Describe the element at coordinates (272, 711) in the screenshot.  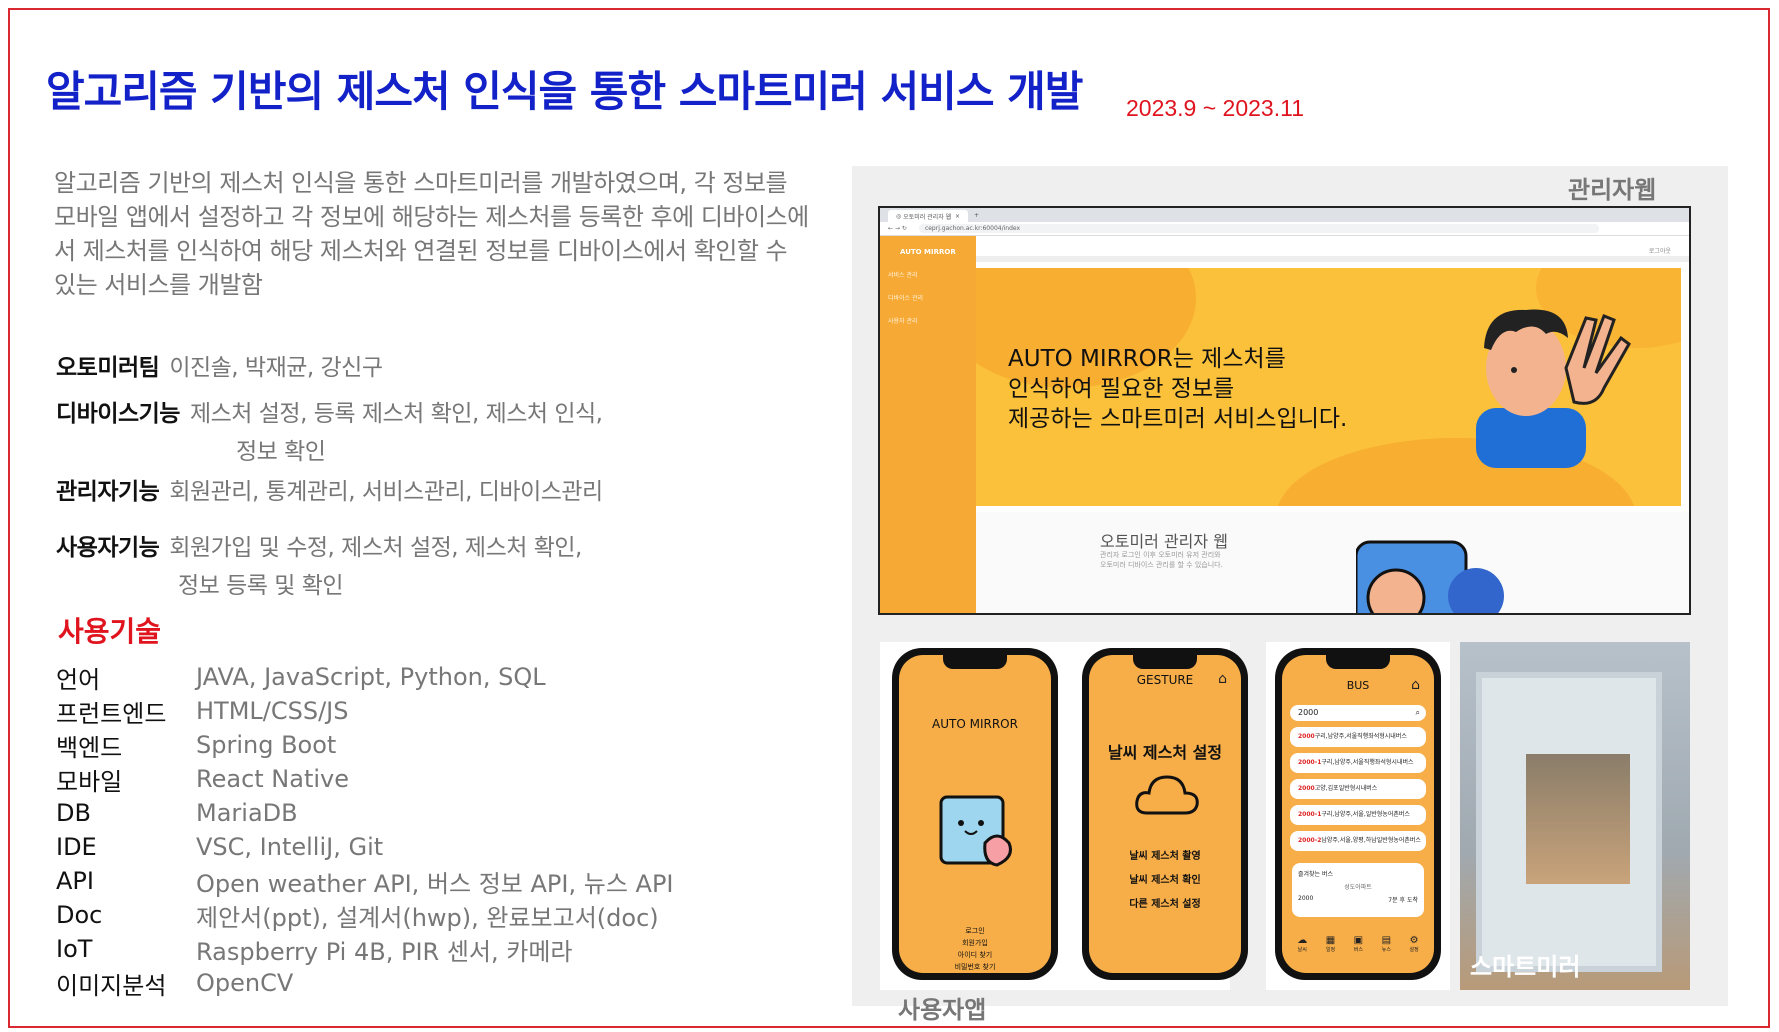
I see `tech-value: HTML/CSS/JS` at that location.